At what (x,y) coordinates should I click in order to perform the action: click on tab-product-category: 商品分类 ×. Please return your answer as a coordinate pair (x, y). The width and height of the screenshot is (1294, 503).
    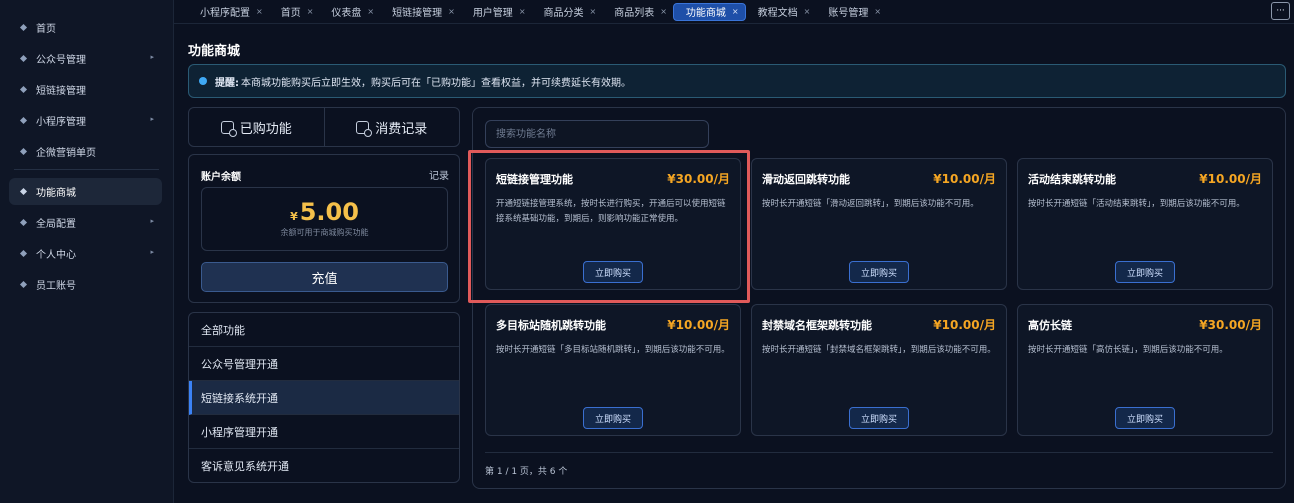
    Looking at the image, I should click on (567, 12).